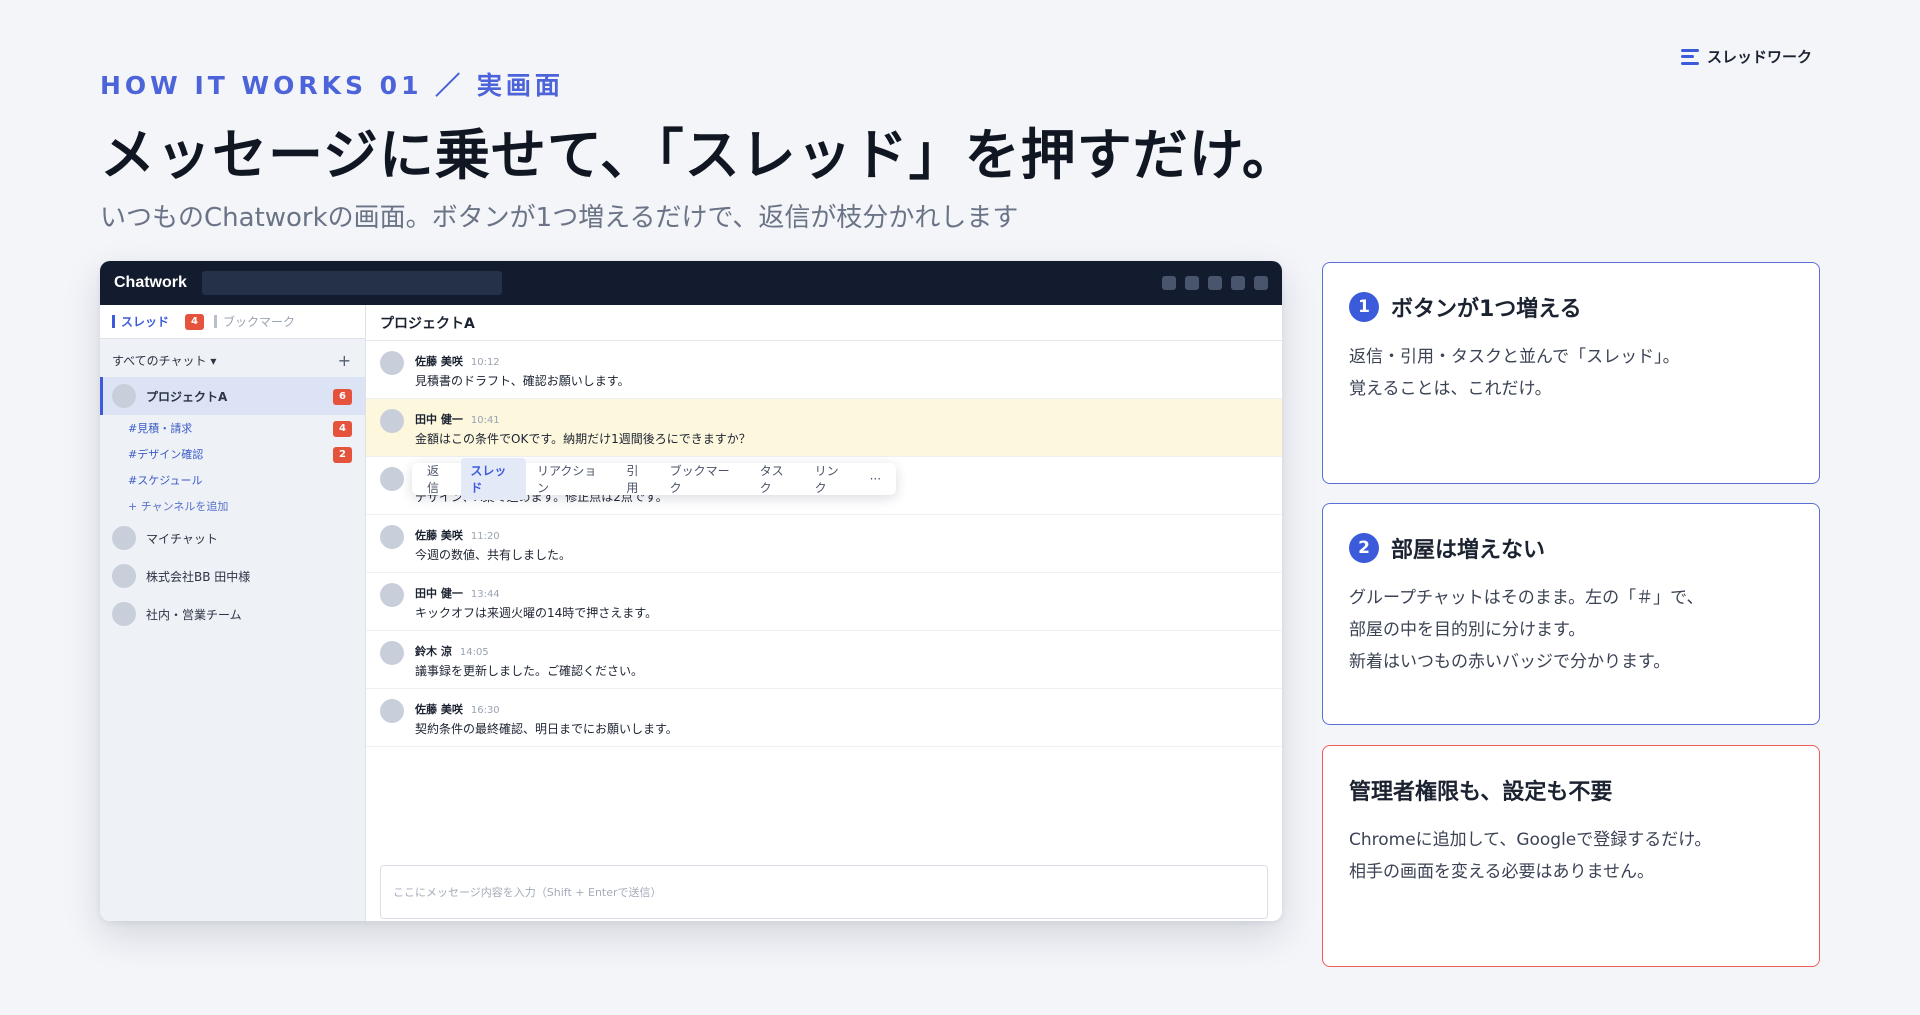 This screenshot has width=1920, height=1015. Describe the element at coordinates (258, 322) in the screenshot. I see `tab-label: ブックマーク` at that location.